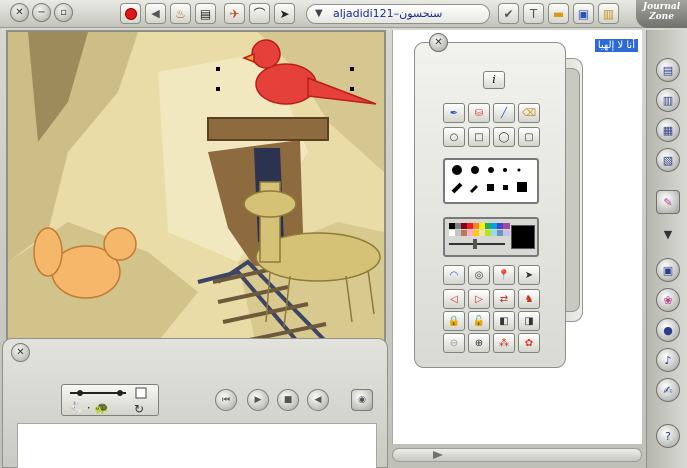  I want to click on chevron-down-icon: ▼, so click(668, 234).